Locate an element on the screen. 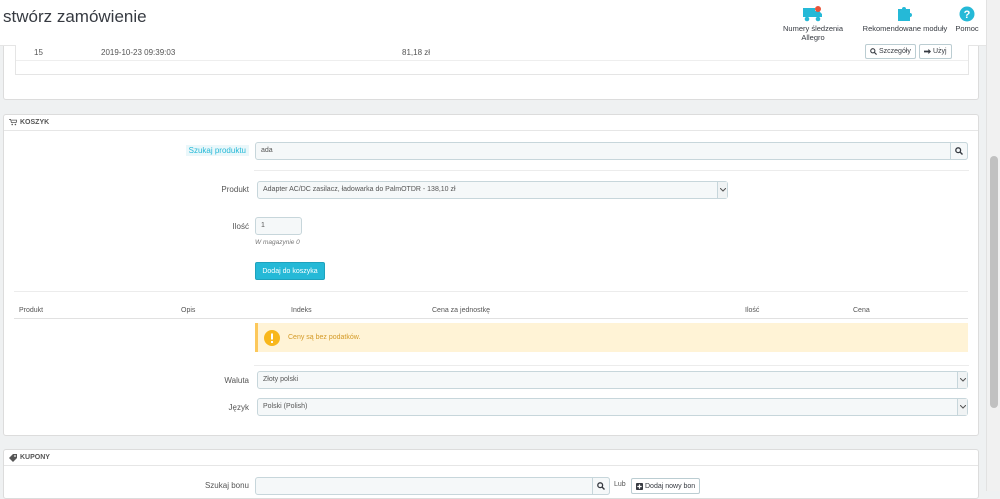 The height and width of the screenshot is (499, 1000). stock-text: W magazynie 0 is located at coordinates (277, 242).